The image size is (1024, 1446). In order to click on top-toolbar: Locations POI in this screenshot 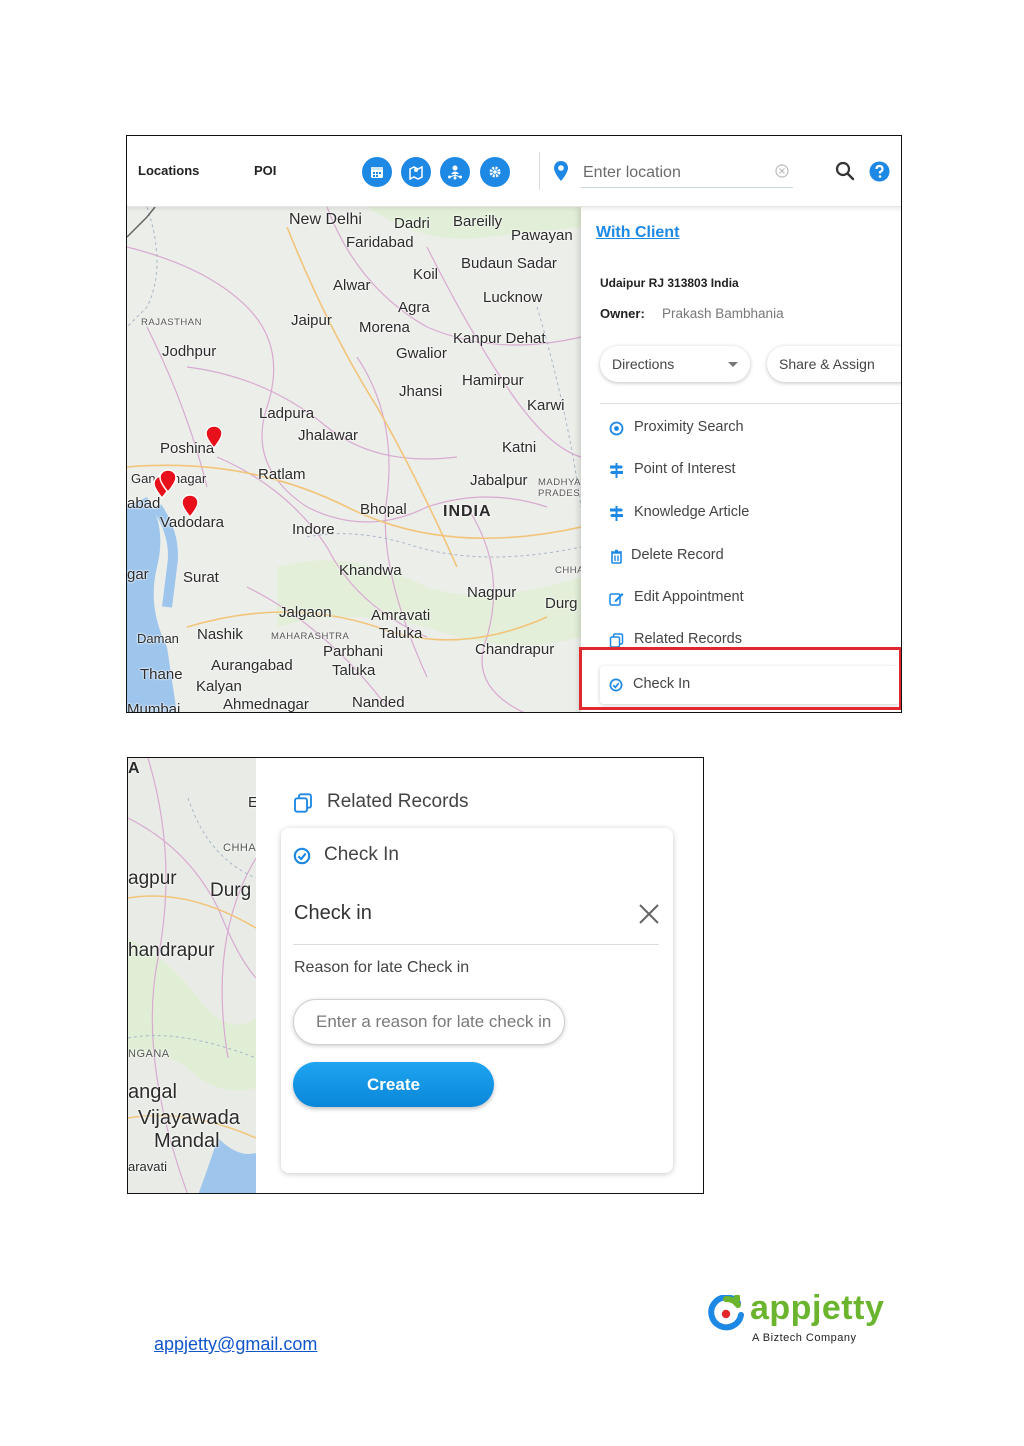, I will do `click(514, 171)`.